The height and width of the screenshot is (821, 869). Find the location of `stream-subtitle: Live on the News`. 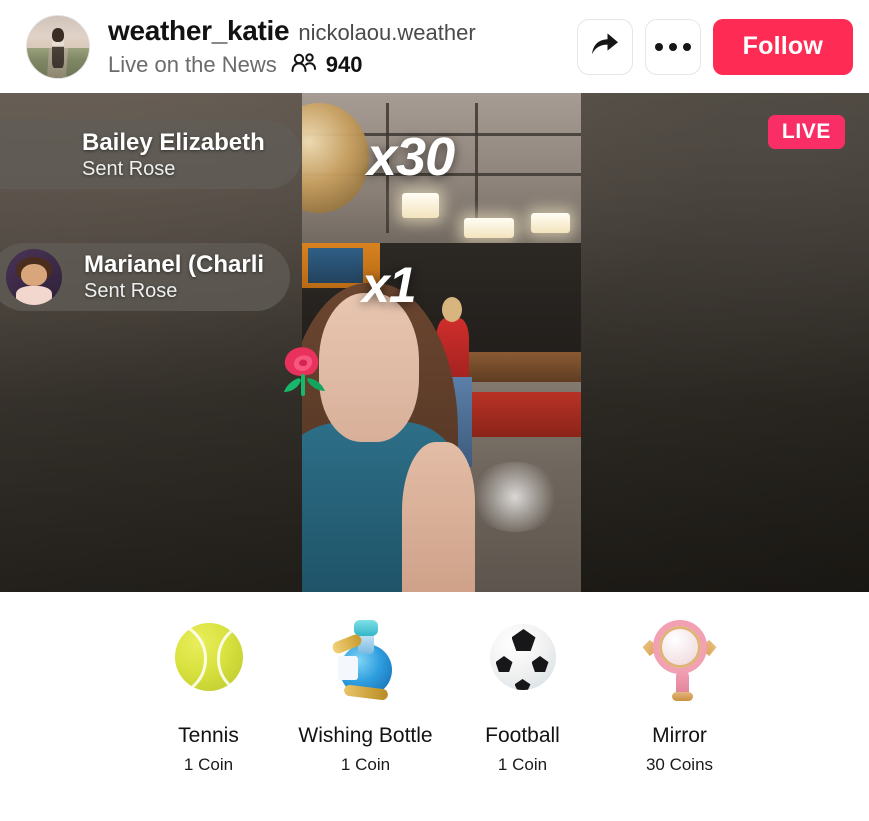

stream-subtitle: Live on the News is located at coordinates (192, 64).